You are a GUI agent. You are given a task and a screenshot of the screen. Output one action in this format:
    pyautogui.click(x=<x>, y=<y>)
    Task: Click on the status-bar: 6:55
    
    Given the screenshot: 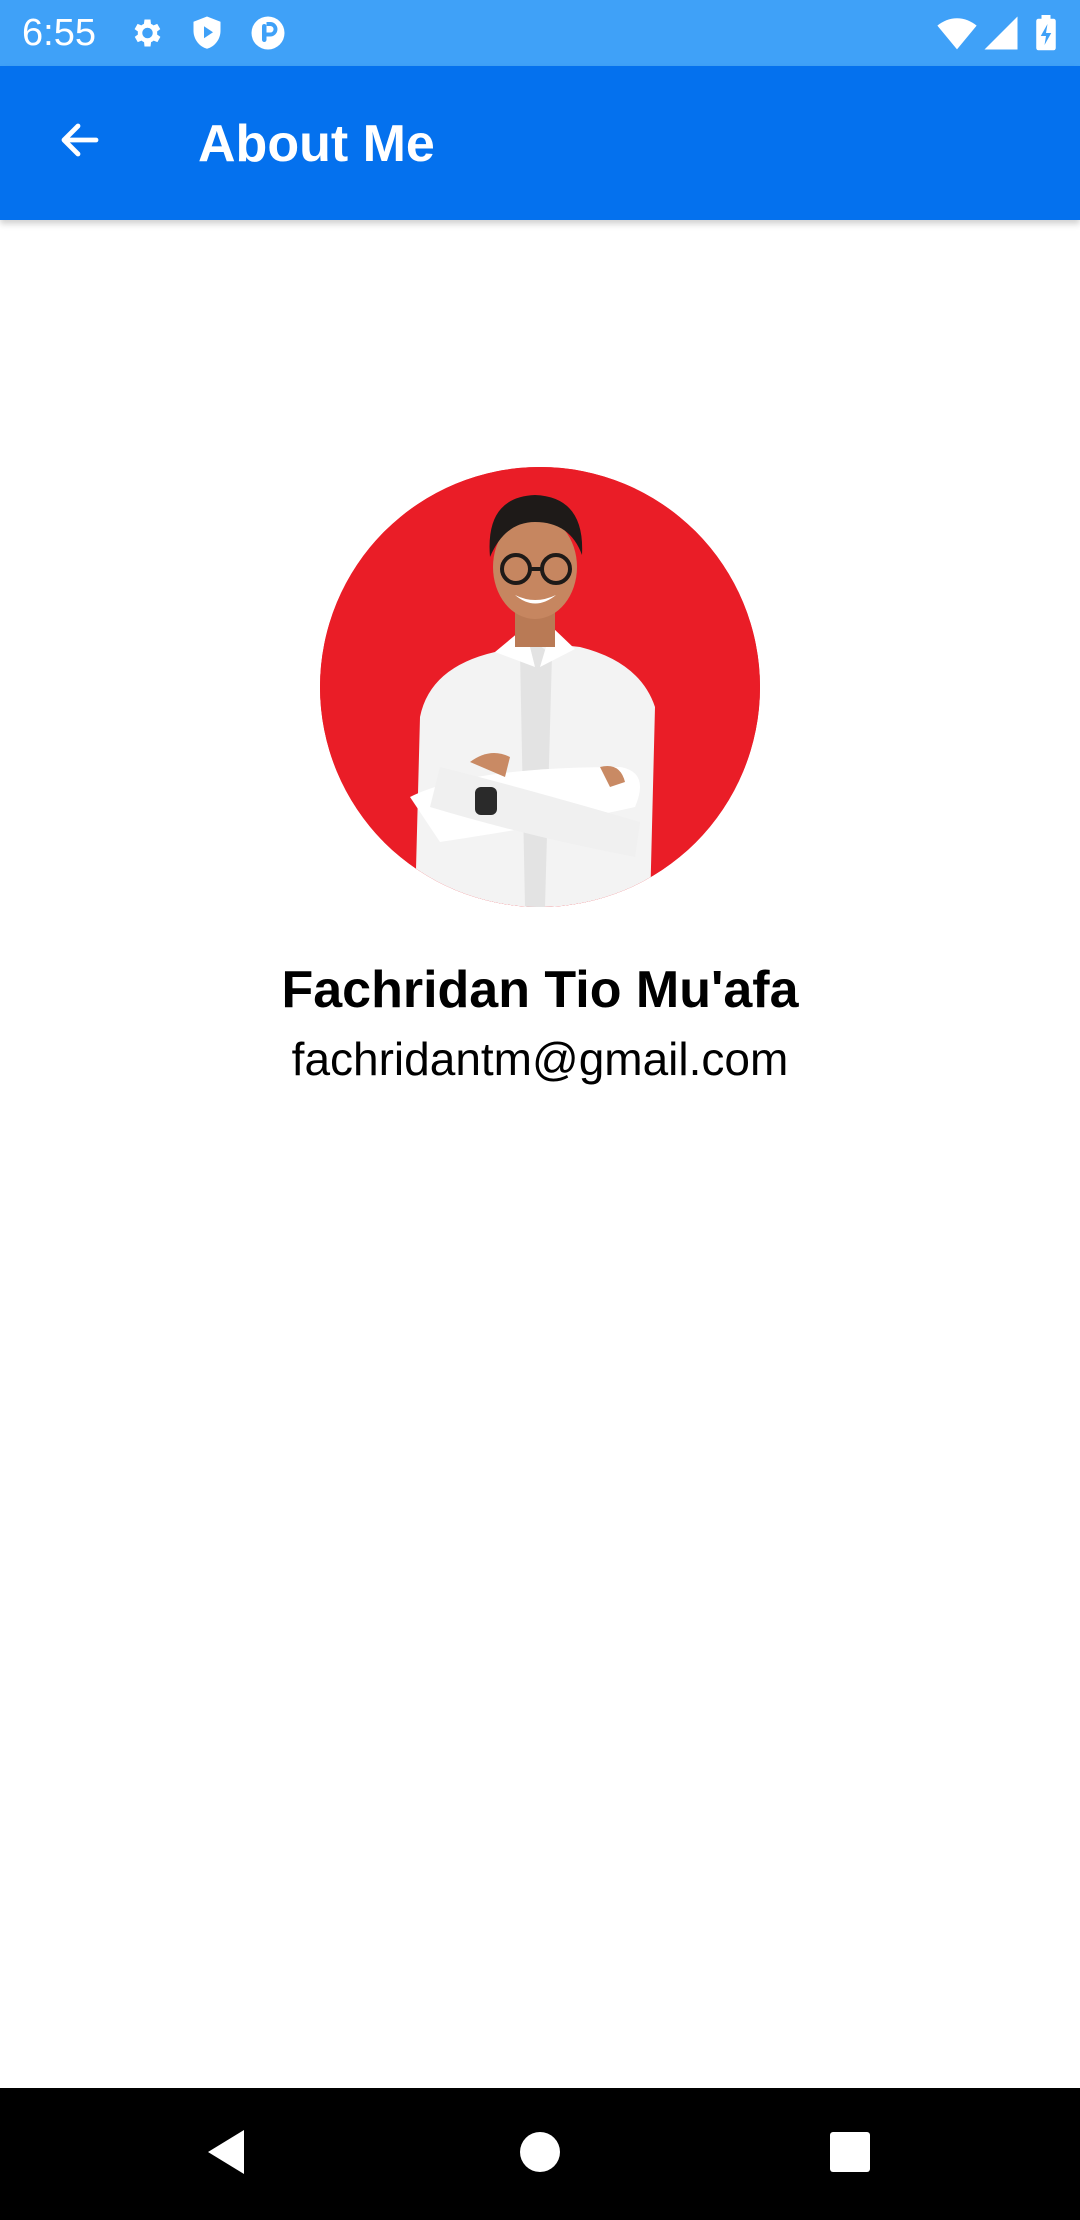 What is the action you would take?
    pyautogui.click(x=540, y=33)
    